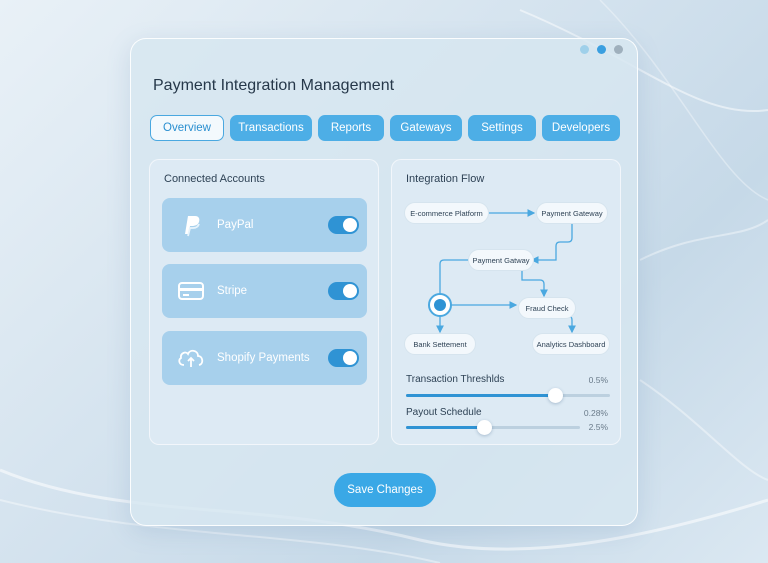 Image resolution: width=768 pixels, height=563 pixels. What do you see at coordinates (235, 225) in the screenshot?
I see `account-label-paypal: PayPal` at bounding box center [235, 225].